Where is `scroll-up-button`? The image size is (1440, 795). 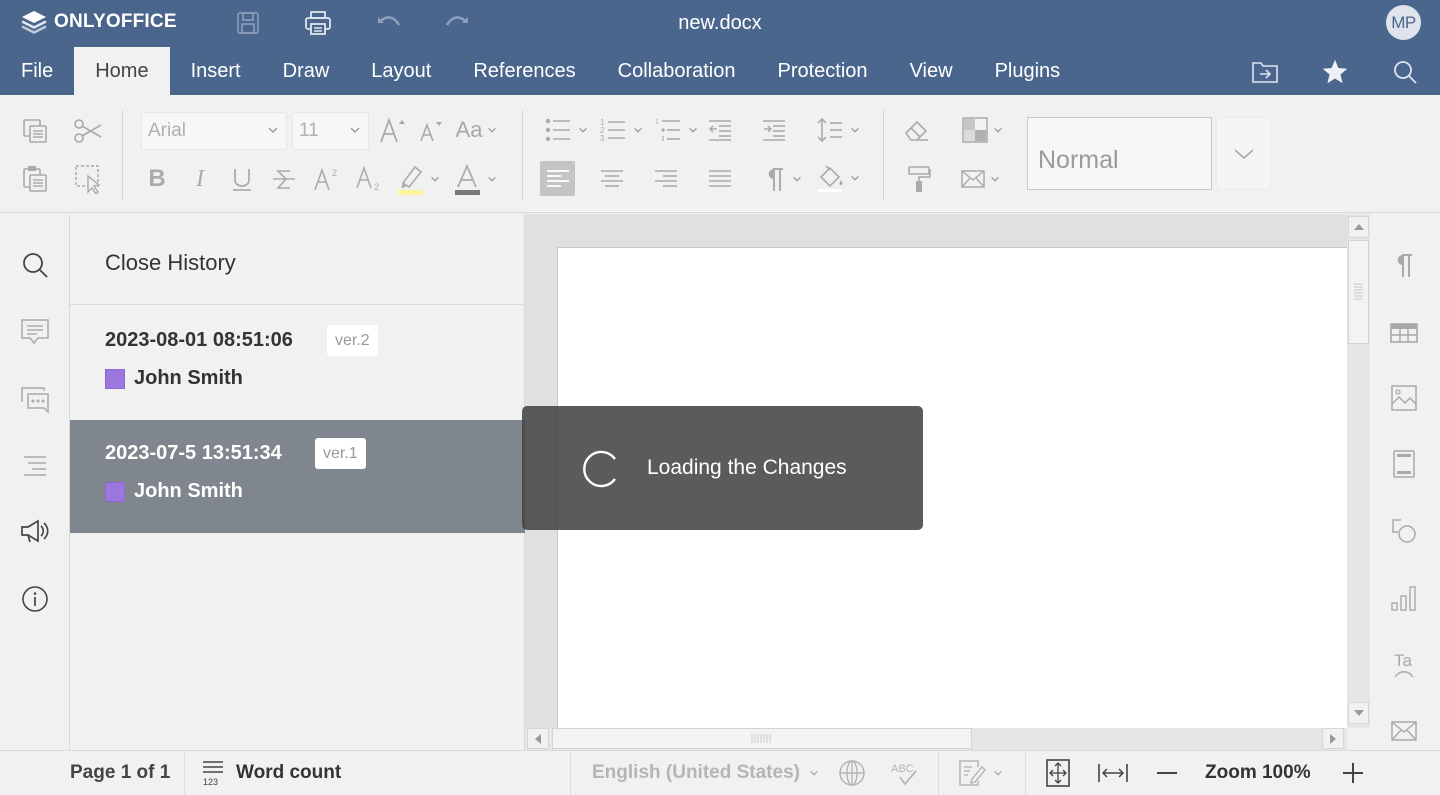
scroll-up-button is located at coordinates (1358, 227).